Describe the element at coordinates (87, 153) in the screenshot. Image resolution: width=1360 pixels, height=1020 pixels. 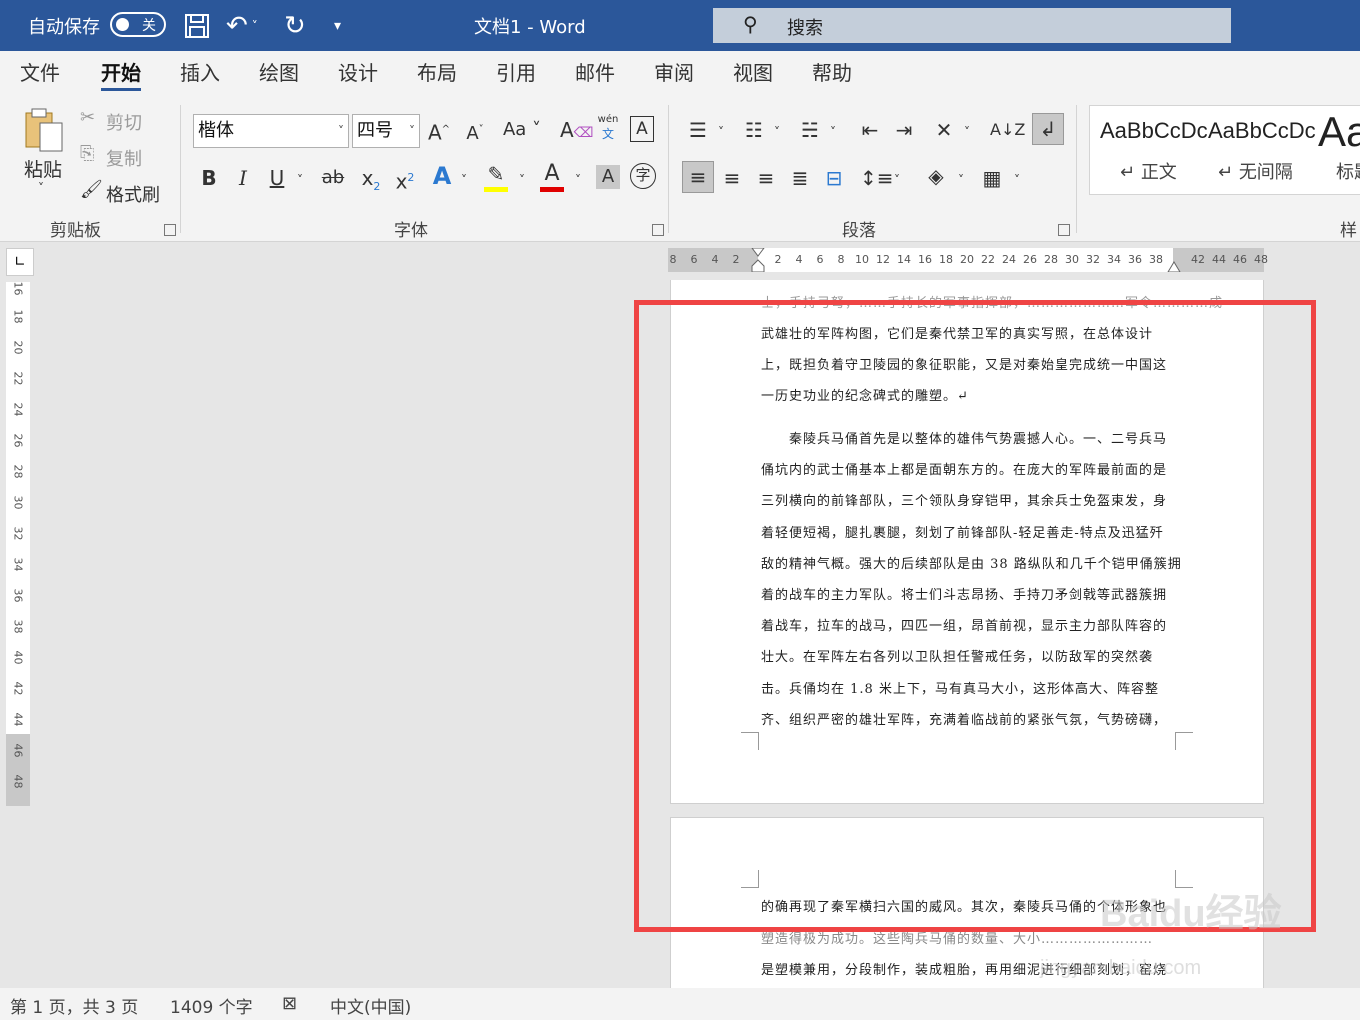
I see `copy-icon: ⎘` at that location.